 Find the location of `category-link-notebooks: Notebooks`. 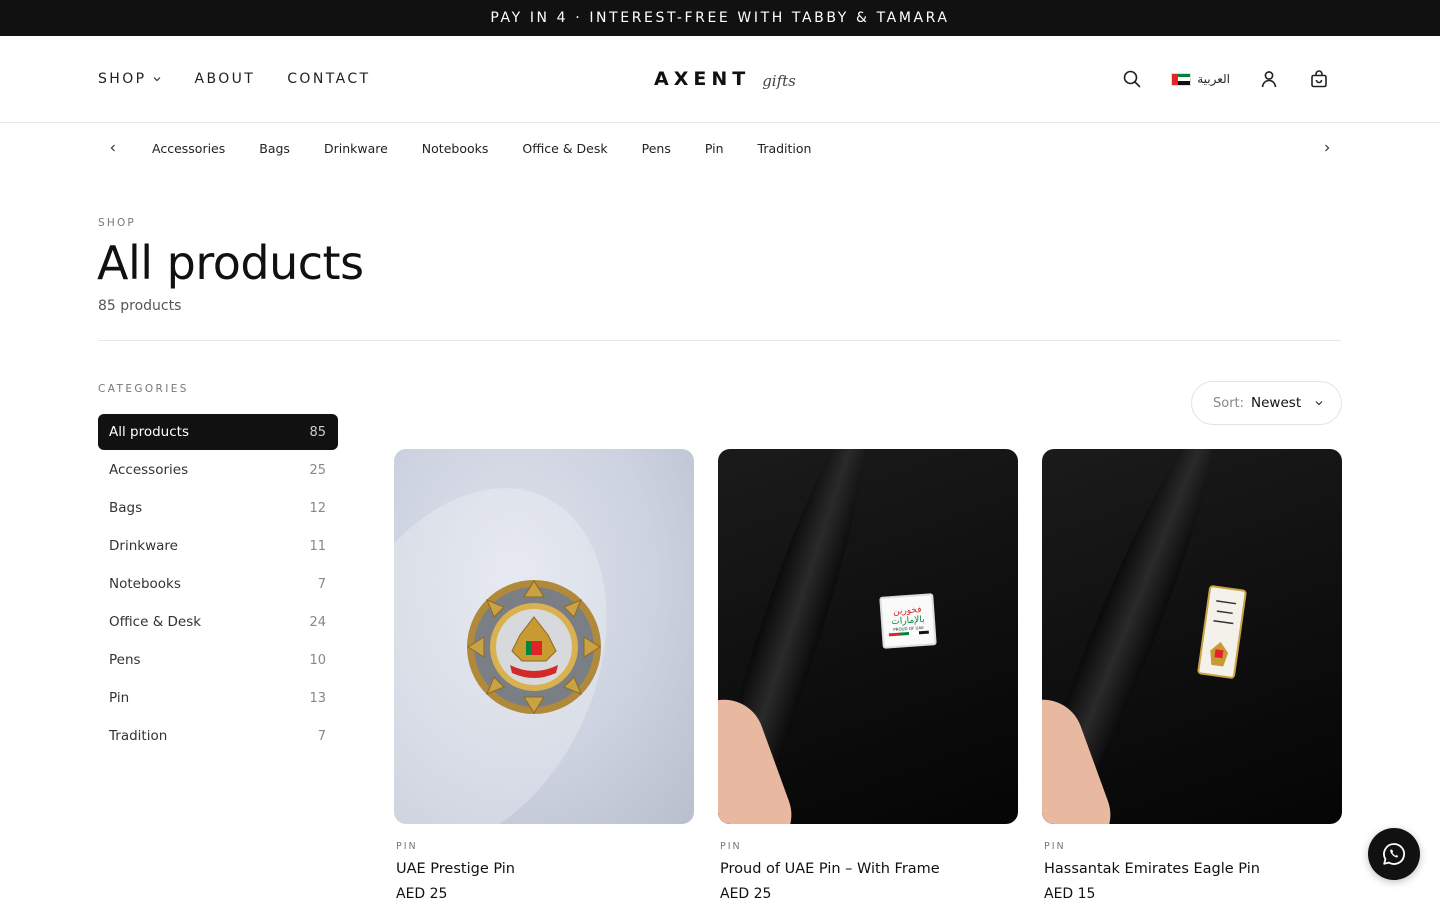

category-link-notebooks: Notebooks is located at coordinates (455, 148).